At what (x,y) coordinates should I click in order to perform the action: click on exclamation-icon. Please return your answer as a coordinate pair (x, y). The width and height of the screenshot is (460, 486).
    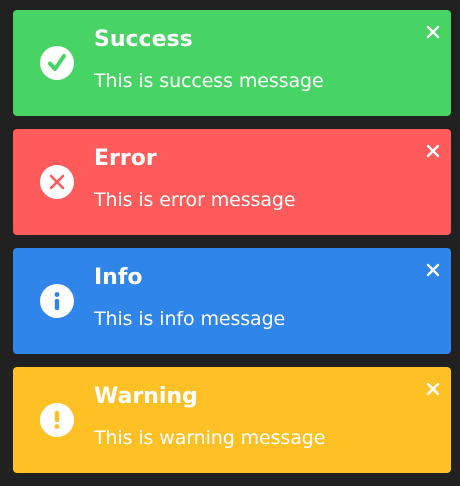
    Looking at the image, I should click on (57, 420).